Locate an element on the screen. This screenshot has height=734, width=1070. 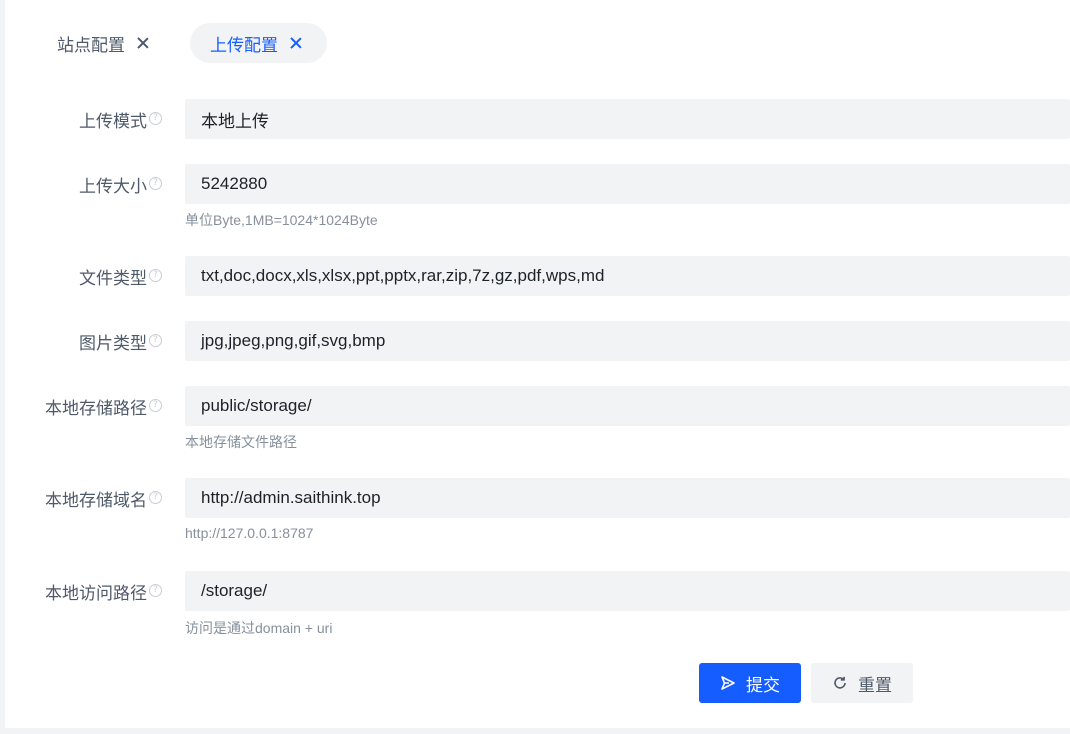
reset-button: 重置 is located at coordinates (862, 683).